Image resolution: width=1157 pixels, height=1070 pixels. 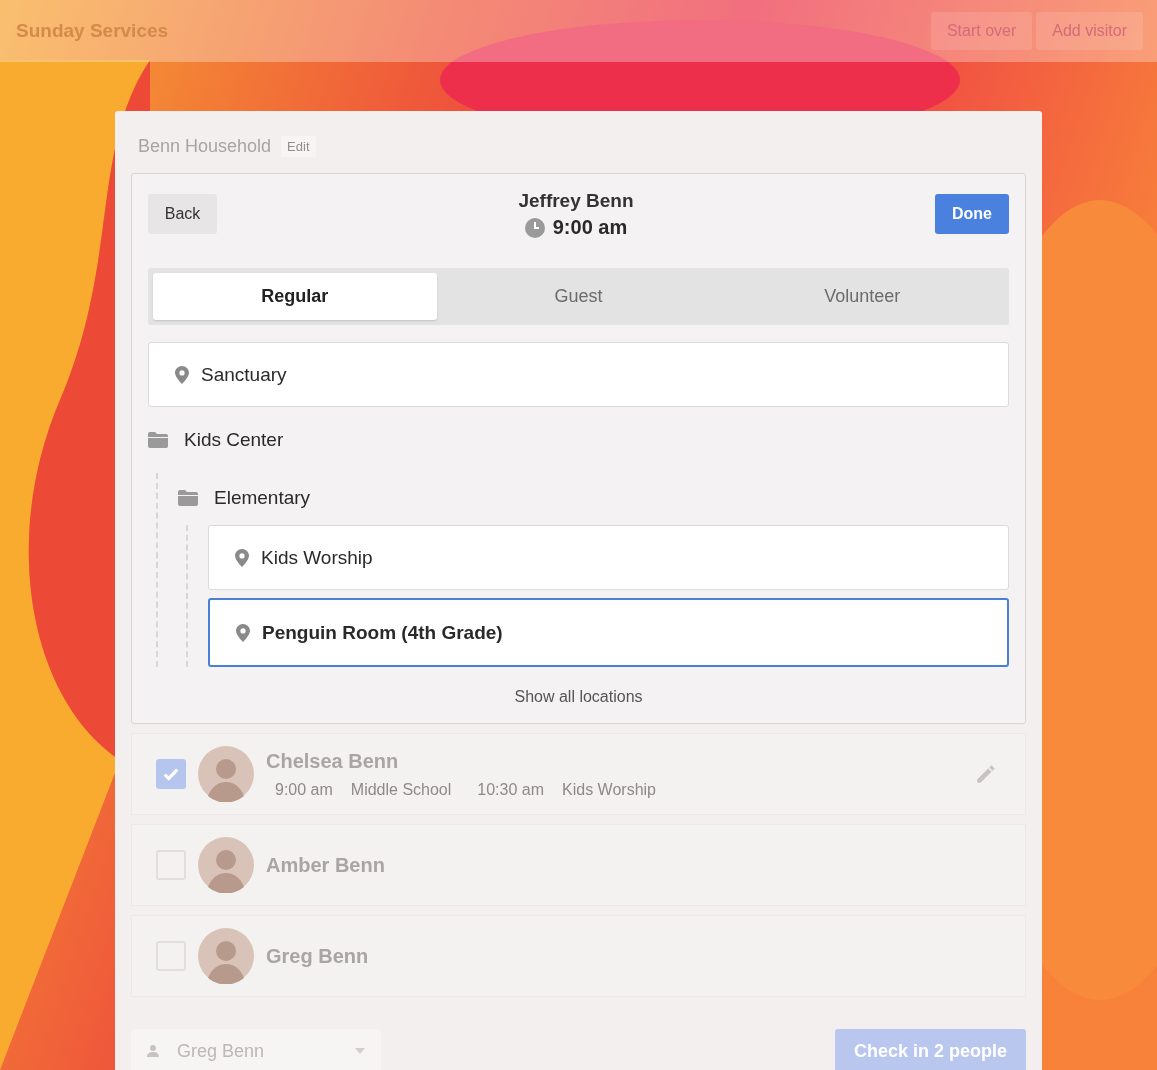 What do you see at coordinates (578, 774) in the screenshot?
I see `person-row: Chelsea Benn 9:00 am Middle School 10:30 am Kids Worship` at bounding box center [578, 774].